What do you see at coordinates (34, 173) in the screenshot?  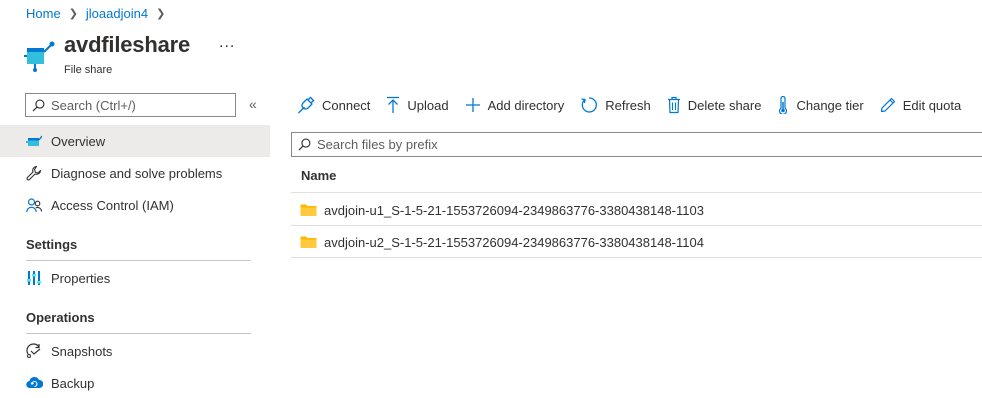 I see `wrench-icon` at bounding box center [34, 173].